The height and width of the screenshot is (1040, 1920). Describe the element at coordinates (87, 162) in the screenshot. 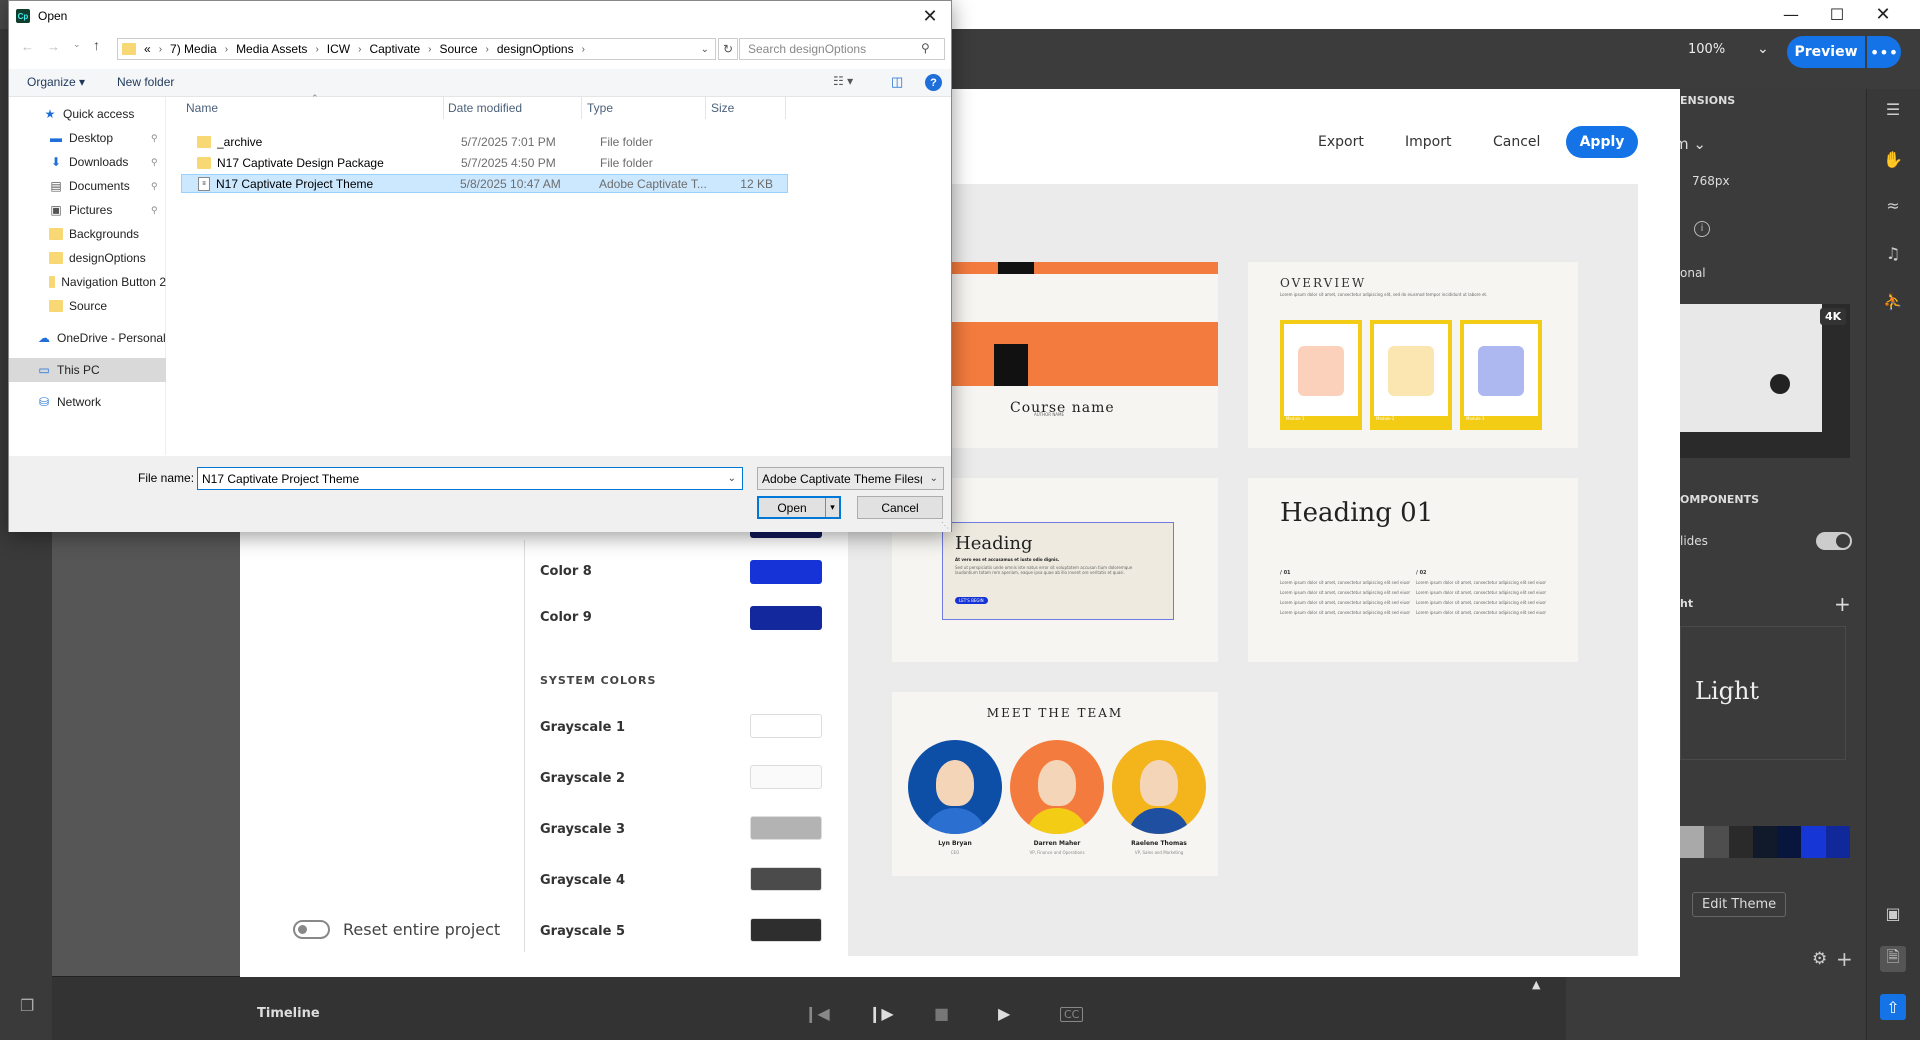

I see `nav-item: ⬇ Downloads ⚲` at that location.